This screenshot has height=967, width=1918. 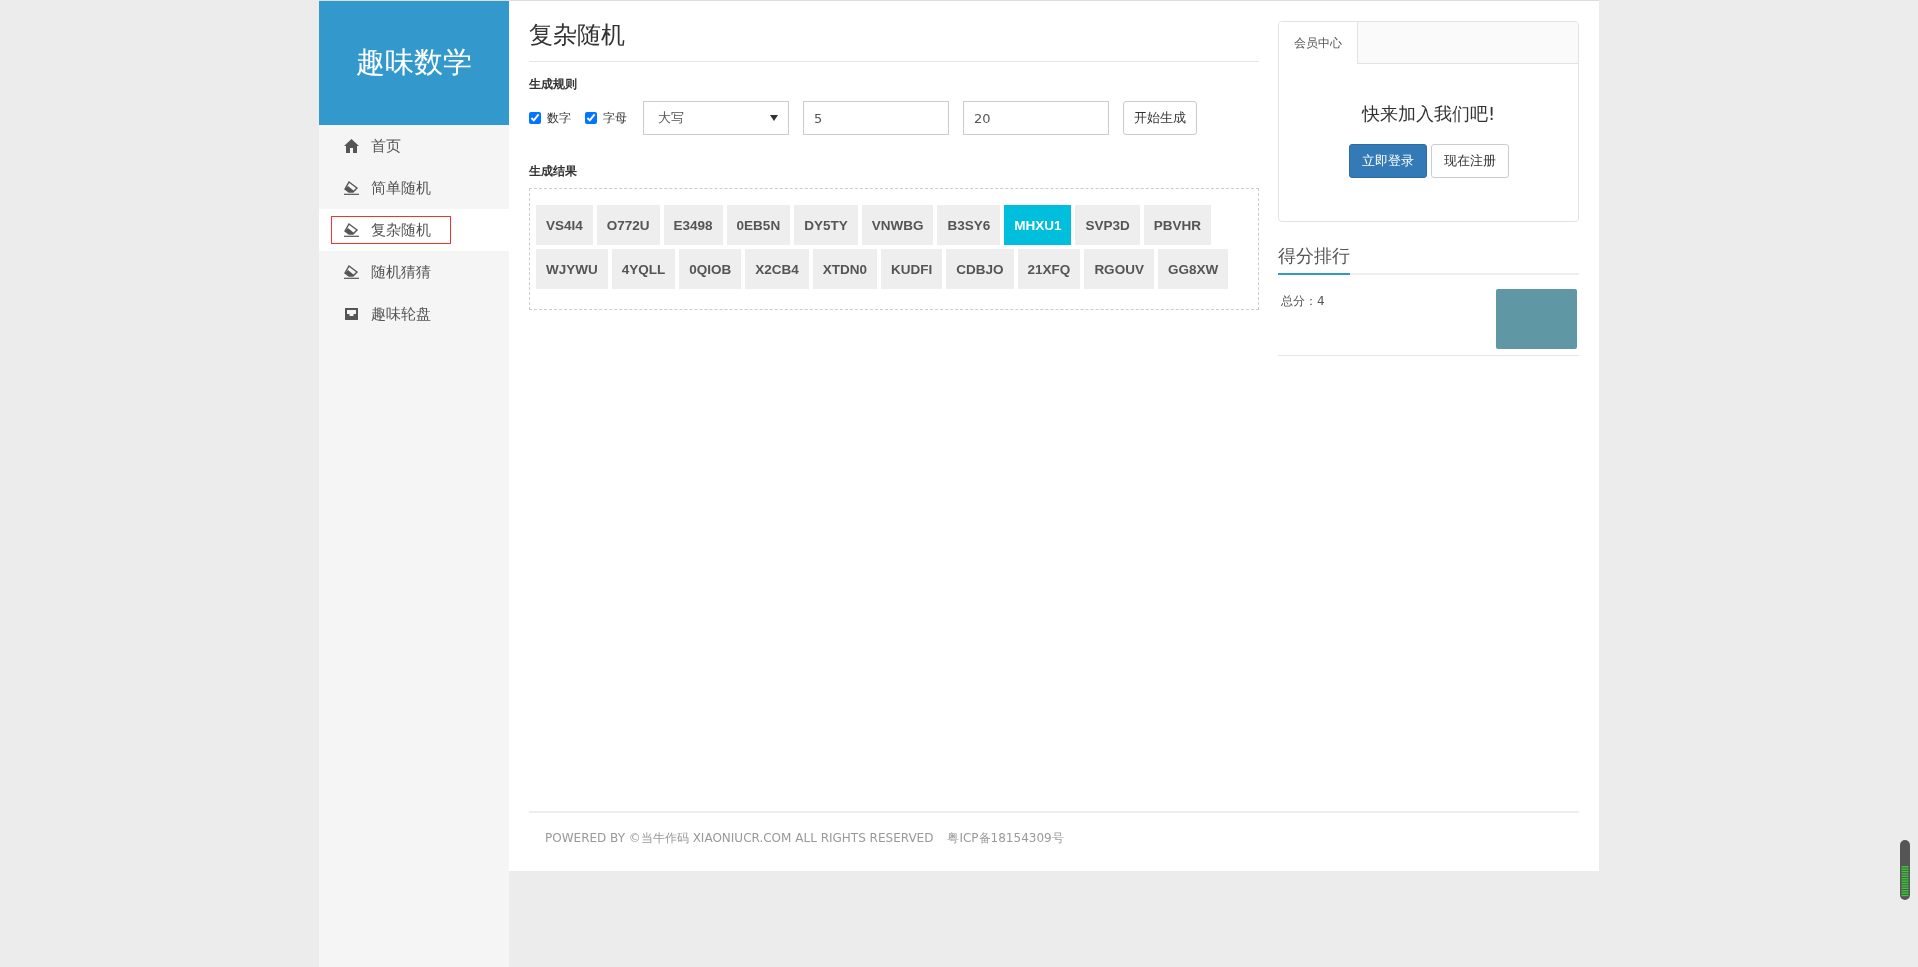 What do you see at coordinates (1005, 838) in the screenshot?
I see `icp-text: 粤ICP备18154309号` at bounding box center [1005, 838].